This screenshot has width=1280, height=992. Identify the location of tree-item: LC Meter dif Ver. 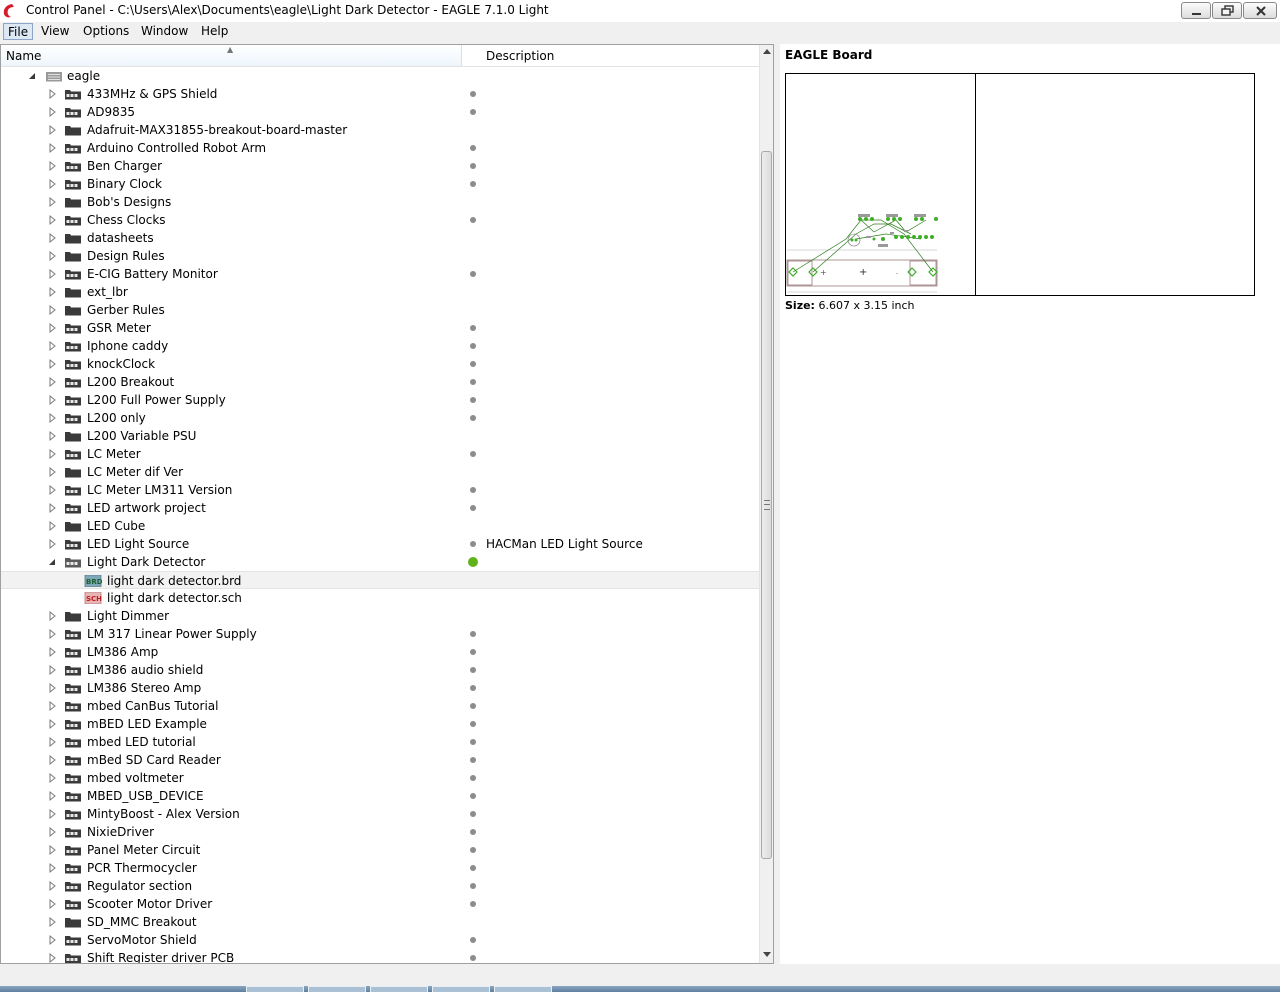
(380, 472).